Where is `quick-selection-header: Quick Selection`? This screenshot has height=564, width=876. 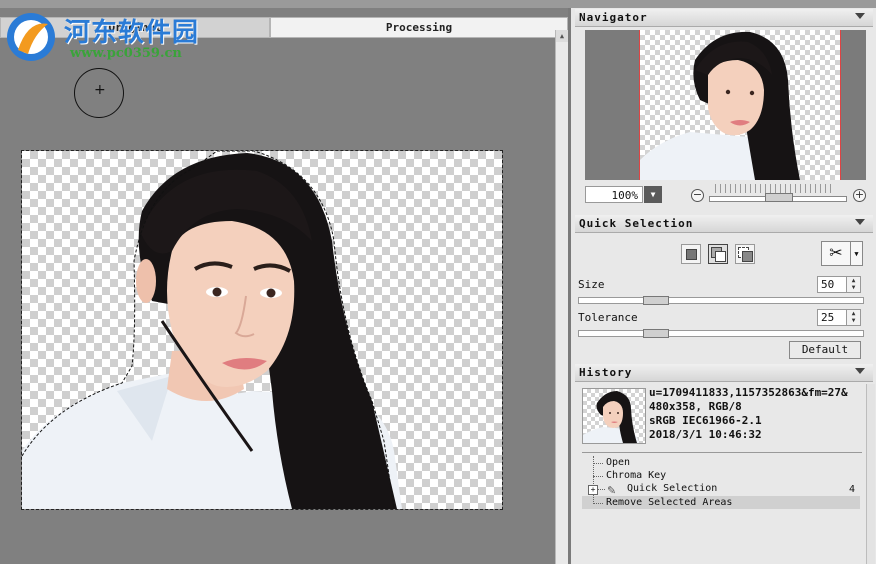 quick-selection-header: Quick Selection is located at coordinates (724, 224).